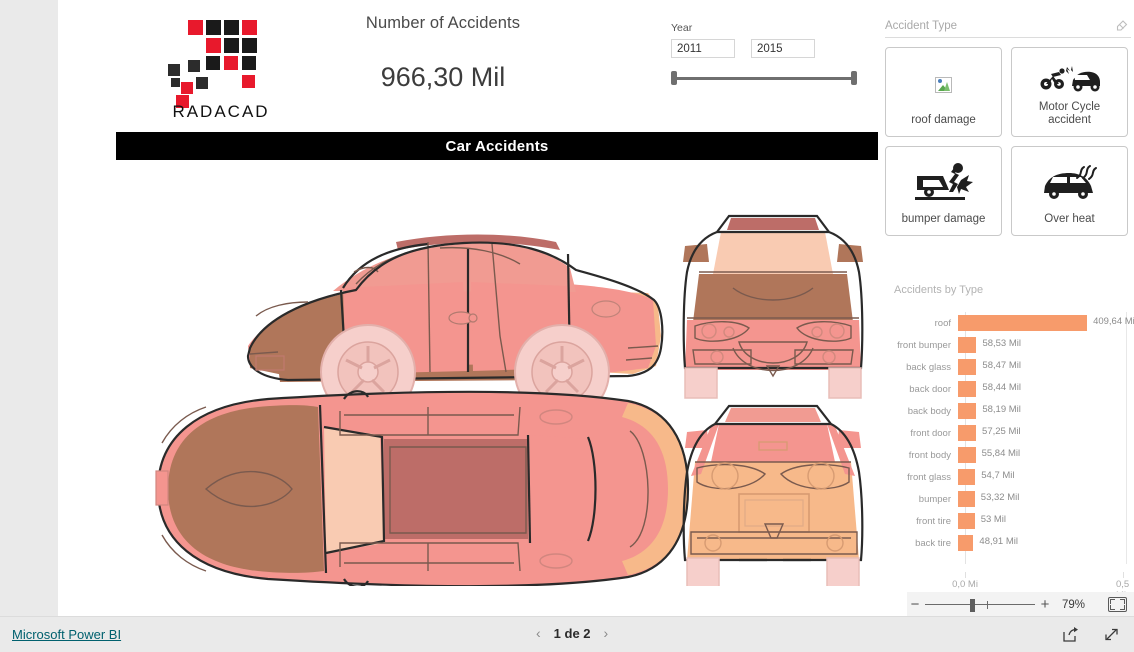  I want to click on tile-label: bumper damage, so click(943, 219).